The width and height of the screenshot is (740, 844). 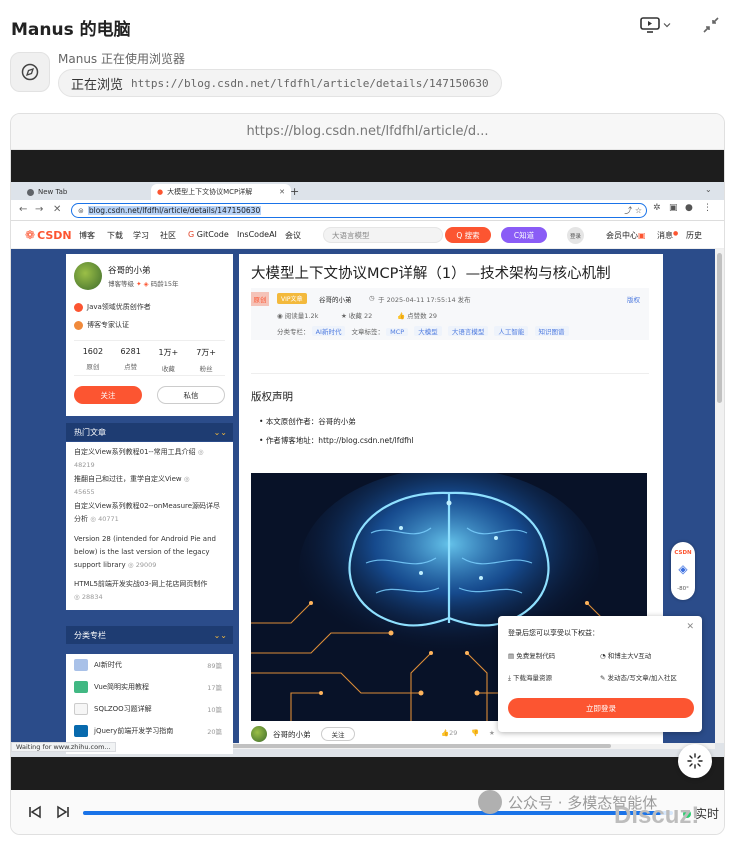 I want to click on category-chip: AI新时代, so click(x=328, y=331).